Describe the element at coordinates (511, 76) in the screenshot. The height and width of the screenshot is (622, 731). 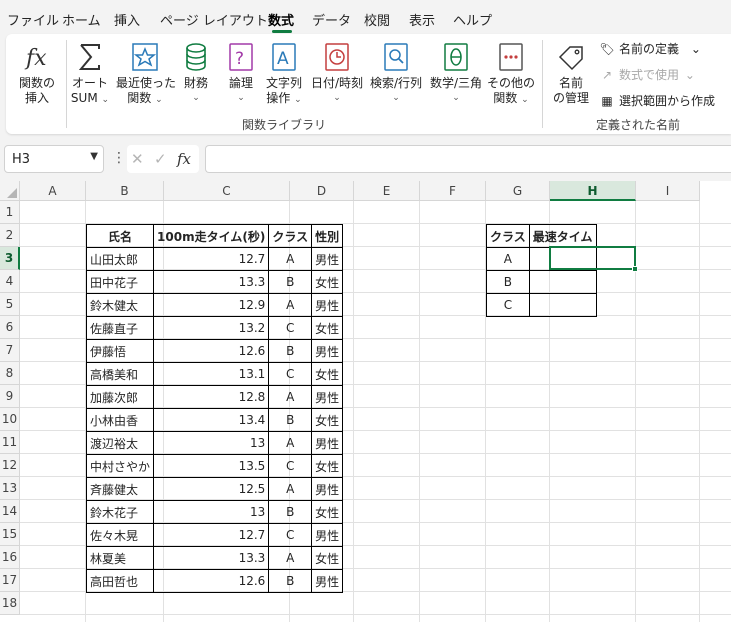
I see `more-functions-button: その他の 関数 ⌄` at that location.